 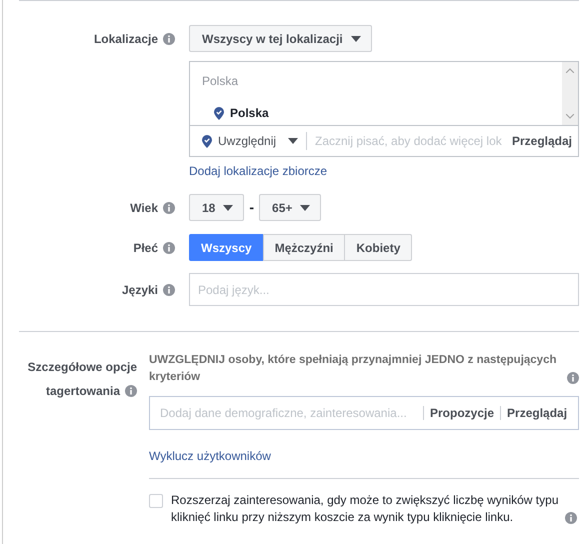 What do you see at coordinates (216, 207) in the screenshot?
I see `age-min-dropdown: 18` at bounding box center [216, 207].